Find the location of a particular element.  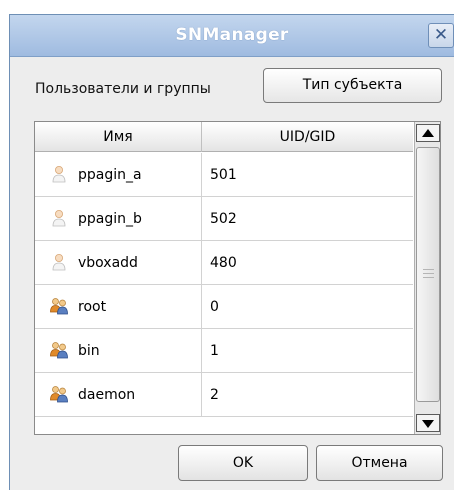

uid-cell: 502 is located at coordinates (223, 219).